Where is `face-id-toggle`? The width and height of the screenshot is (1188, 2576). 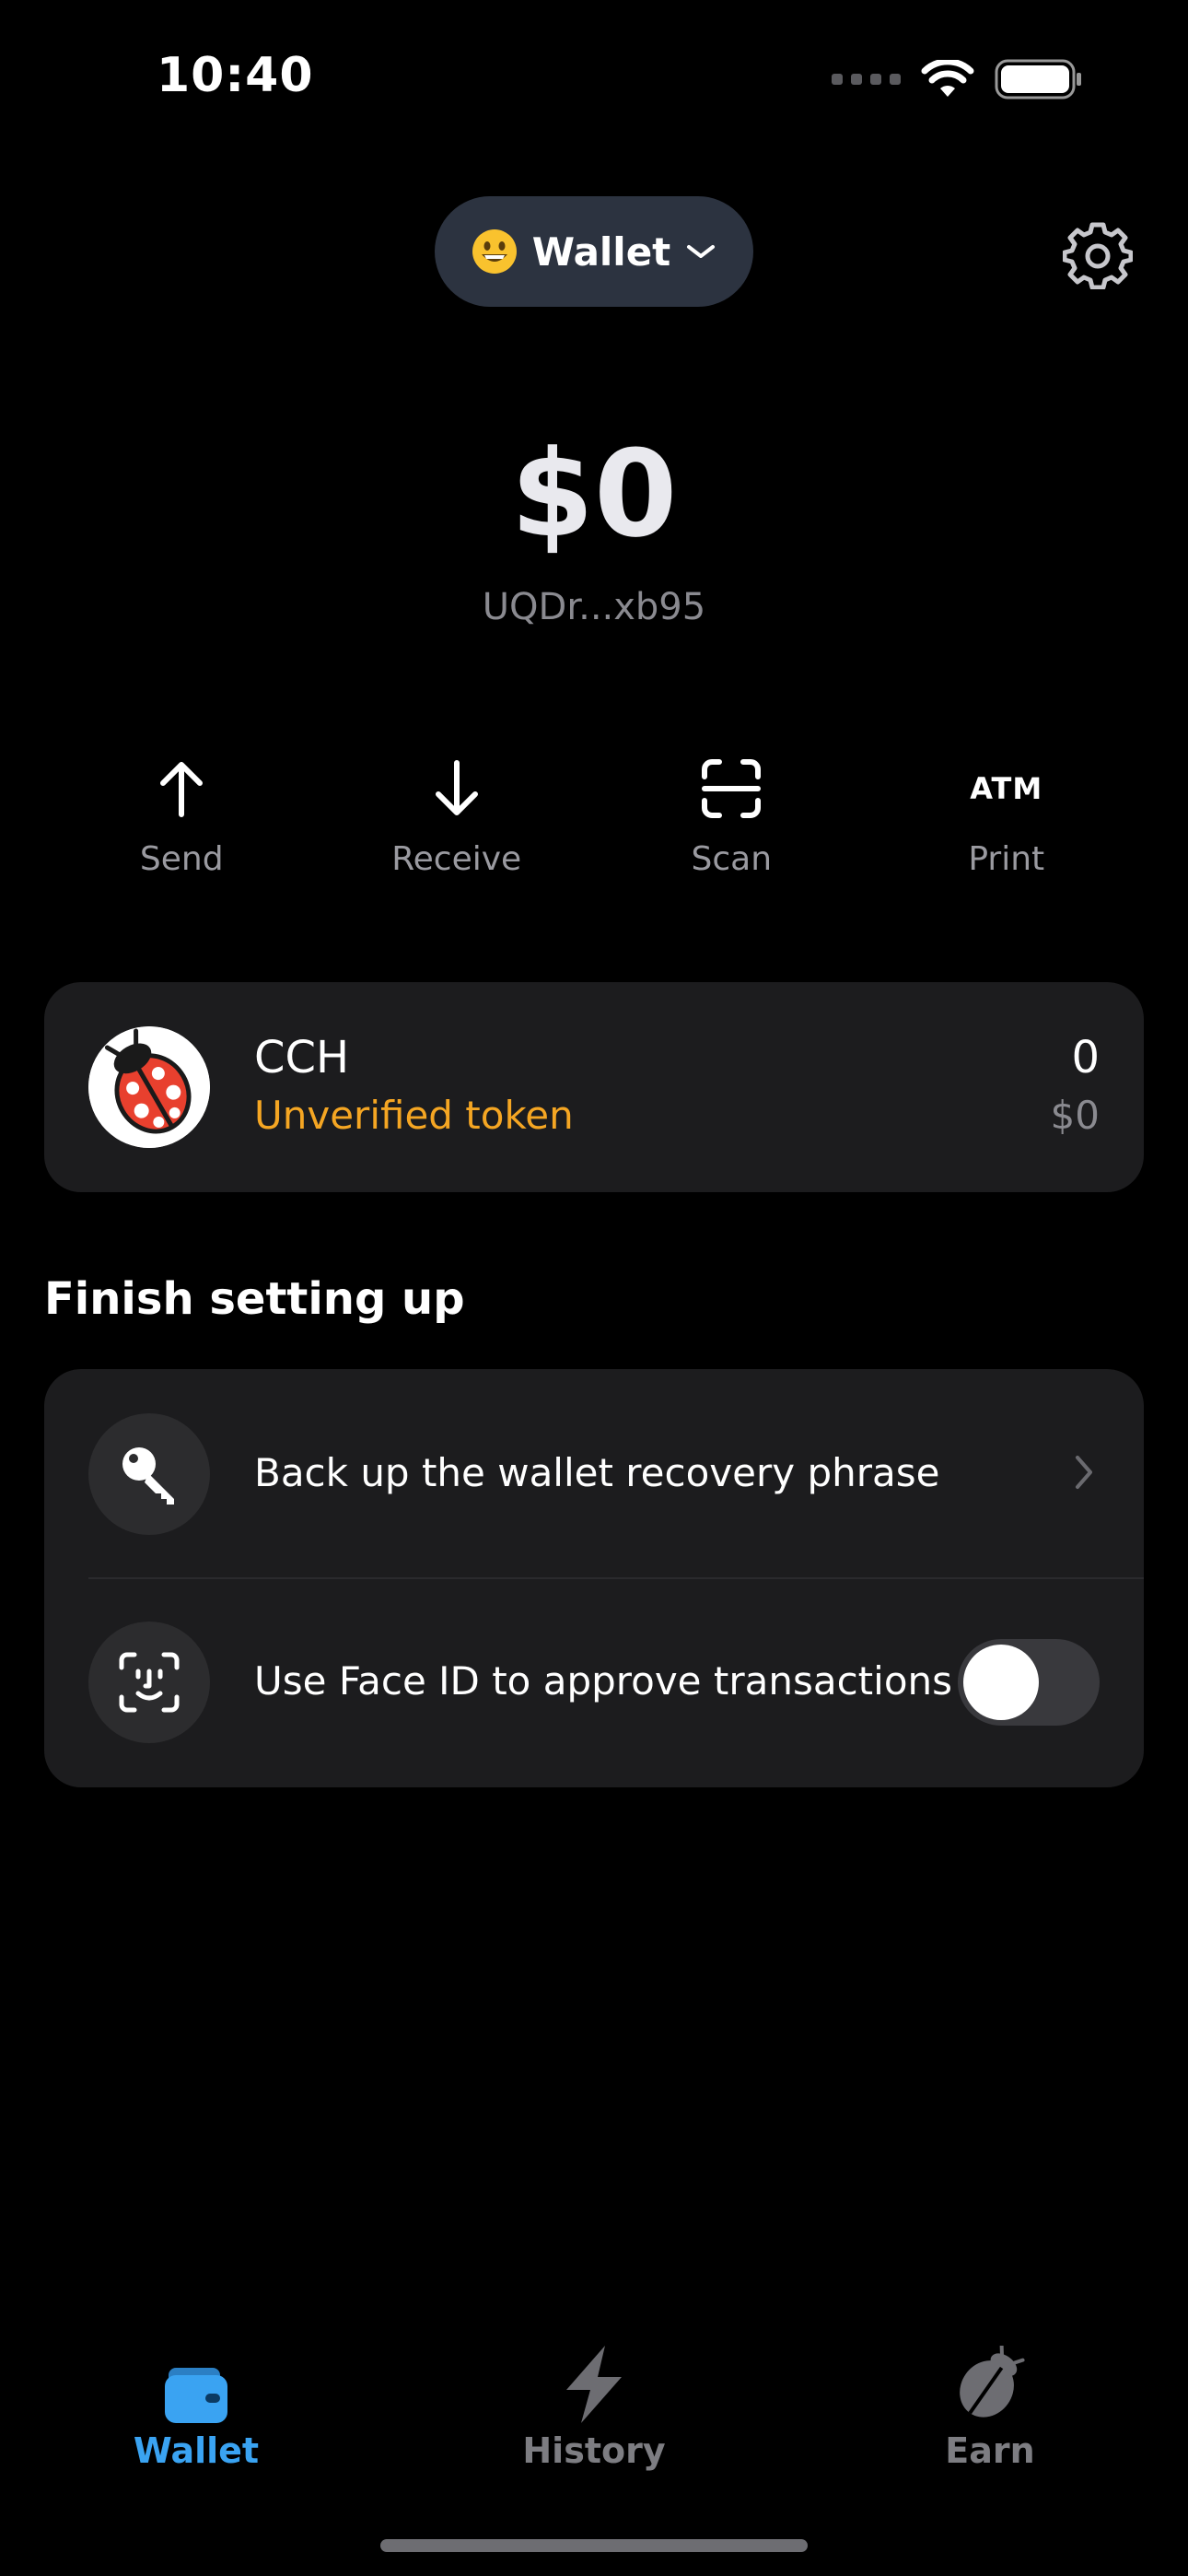 face-id-toggle is located at coordinates (1029, 1682).